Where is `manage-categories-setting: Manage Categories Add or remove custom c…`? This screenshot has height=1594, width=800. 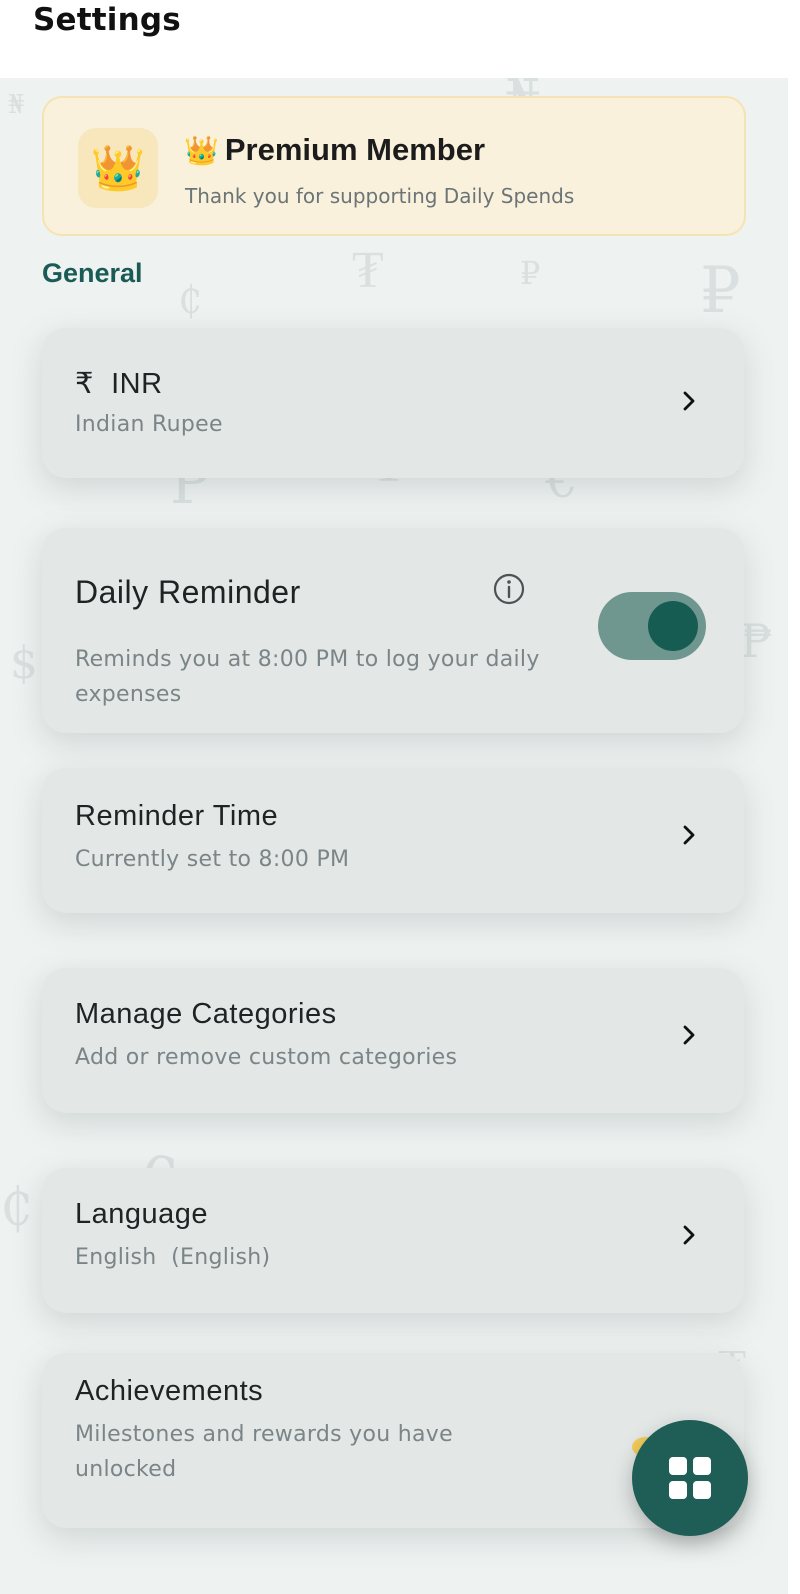
manage-categories-setting: Manage Categories Add or remove custom c… is located at coordinates (393, 1040).